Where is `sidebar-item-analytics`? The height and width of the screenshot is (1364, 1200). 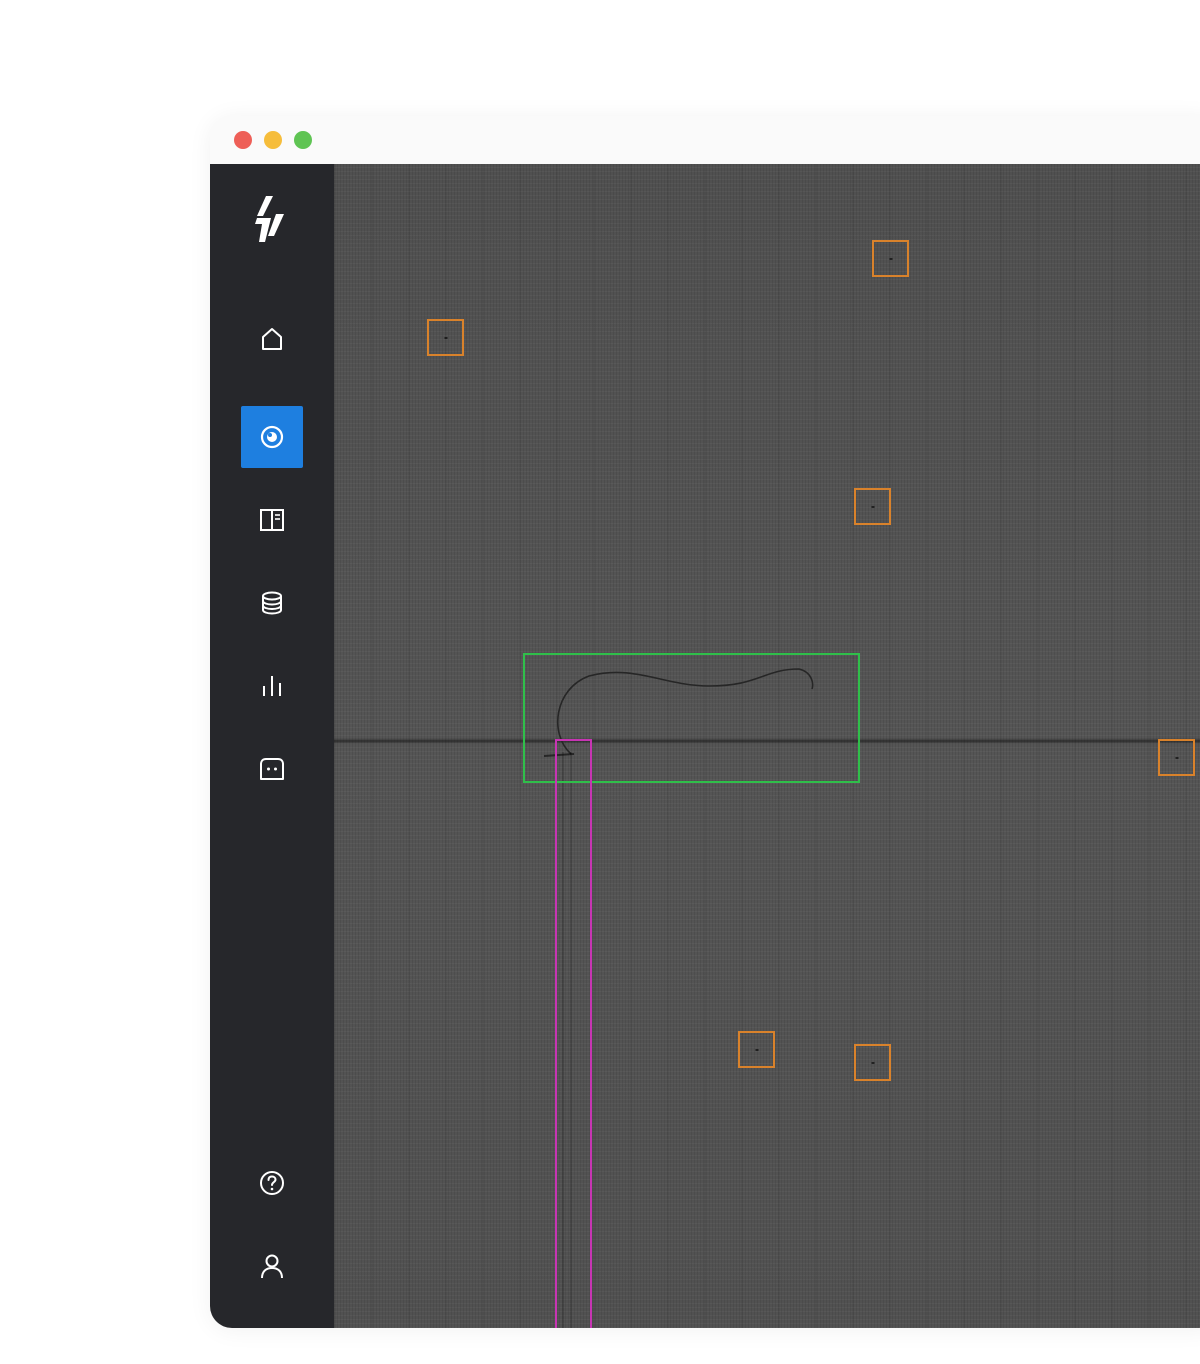 sidebar-item-analytics is located at coordinates (272, 686).